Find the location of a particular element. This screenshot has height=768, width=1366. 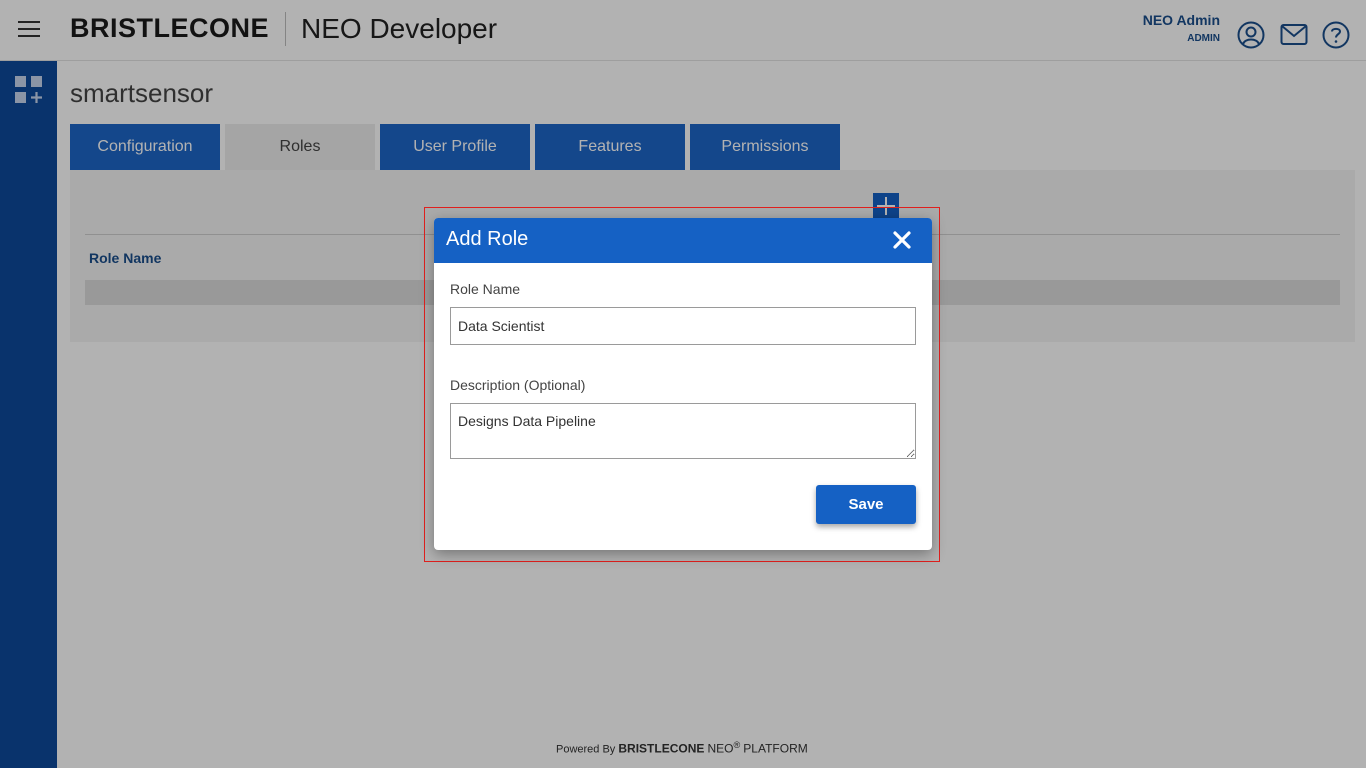

dialog-title: Add Role is located at coordinates (487, 239).